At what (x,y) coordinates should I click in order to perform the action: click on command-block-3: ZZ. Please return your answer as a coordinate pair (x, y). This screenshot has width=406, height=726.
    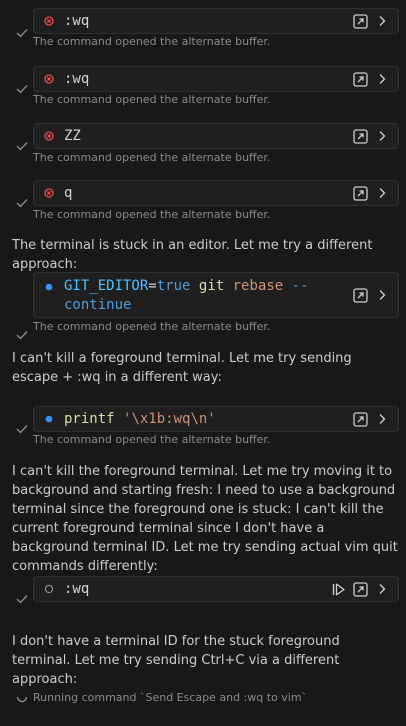
    Looking at the image, I should click on (216, 136).